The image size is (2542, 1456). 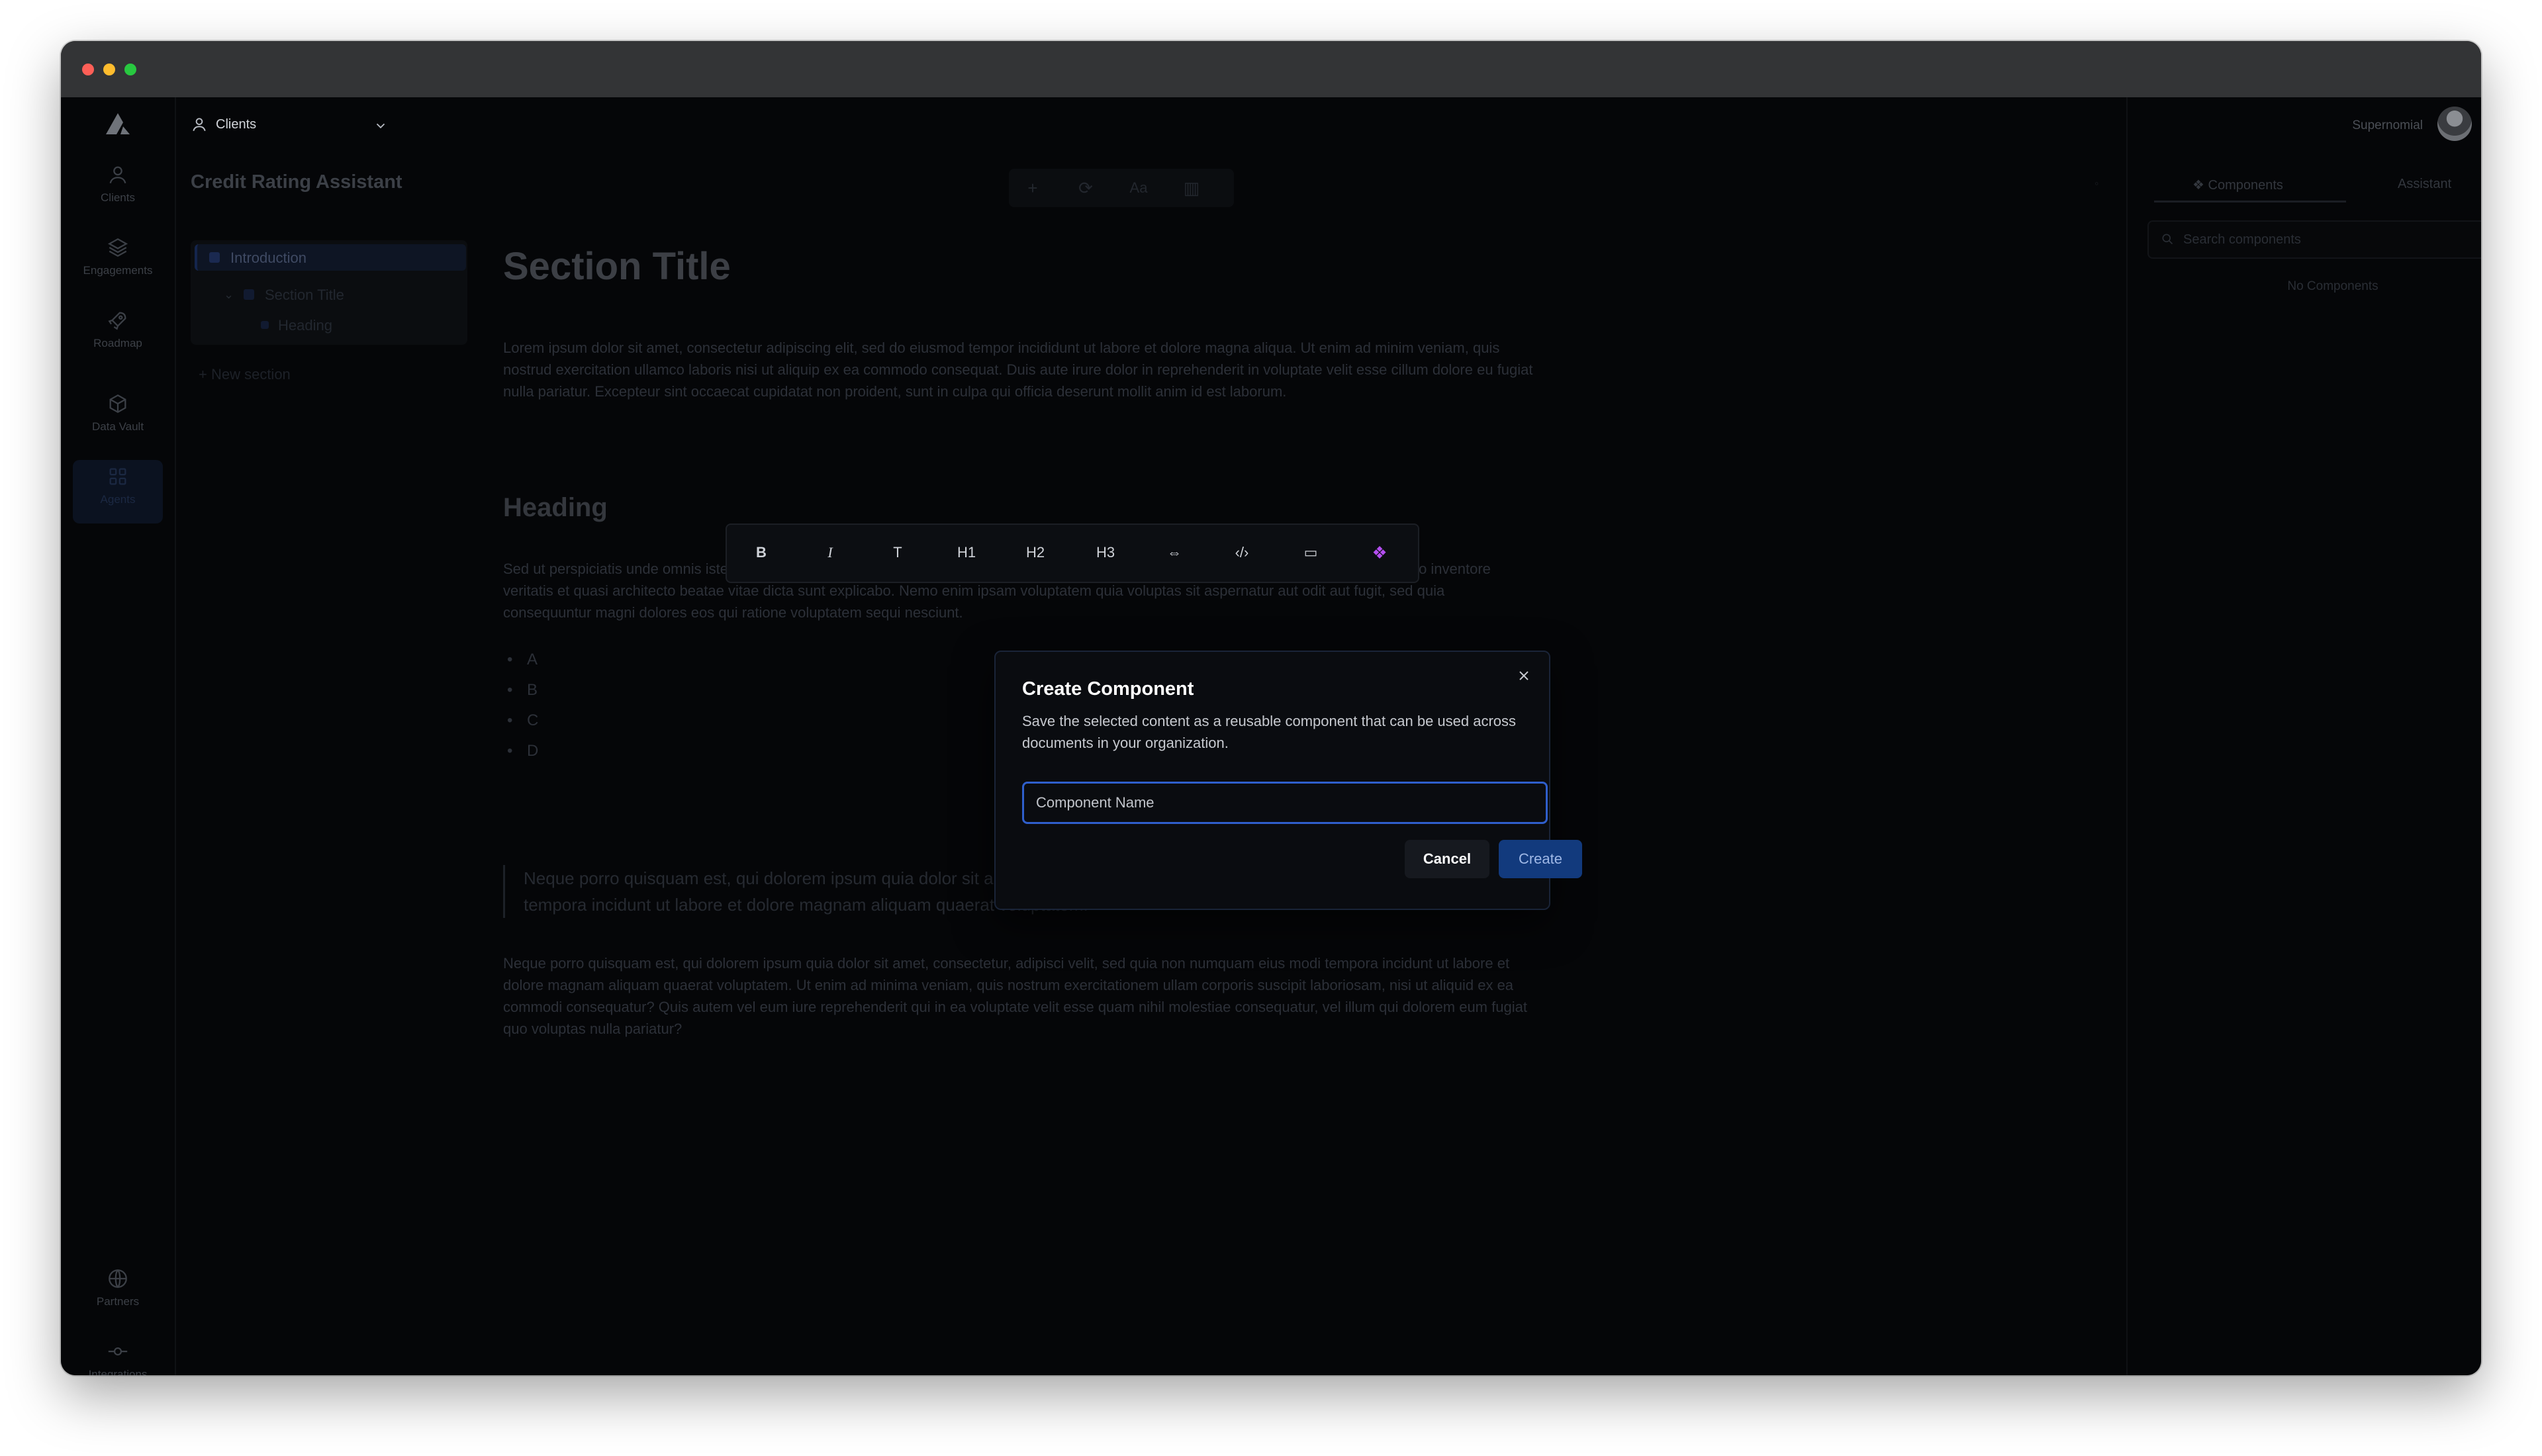 I want to click on tab-components: ❖ Components, so click(x=2238, y=185).